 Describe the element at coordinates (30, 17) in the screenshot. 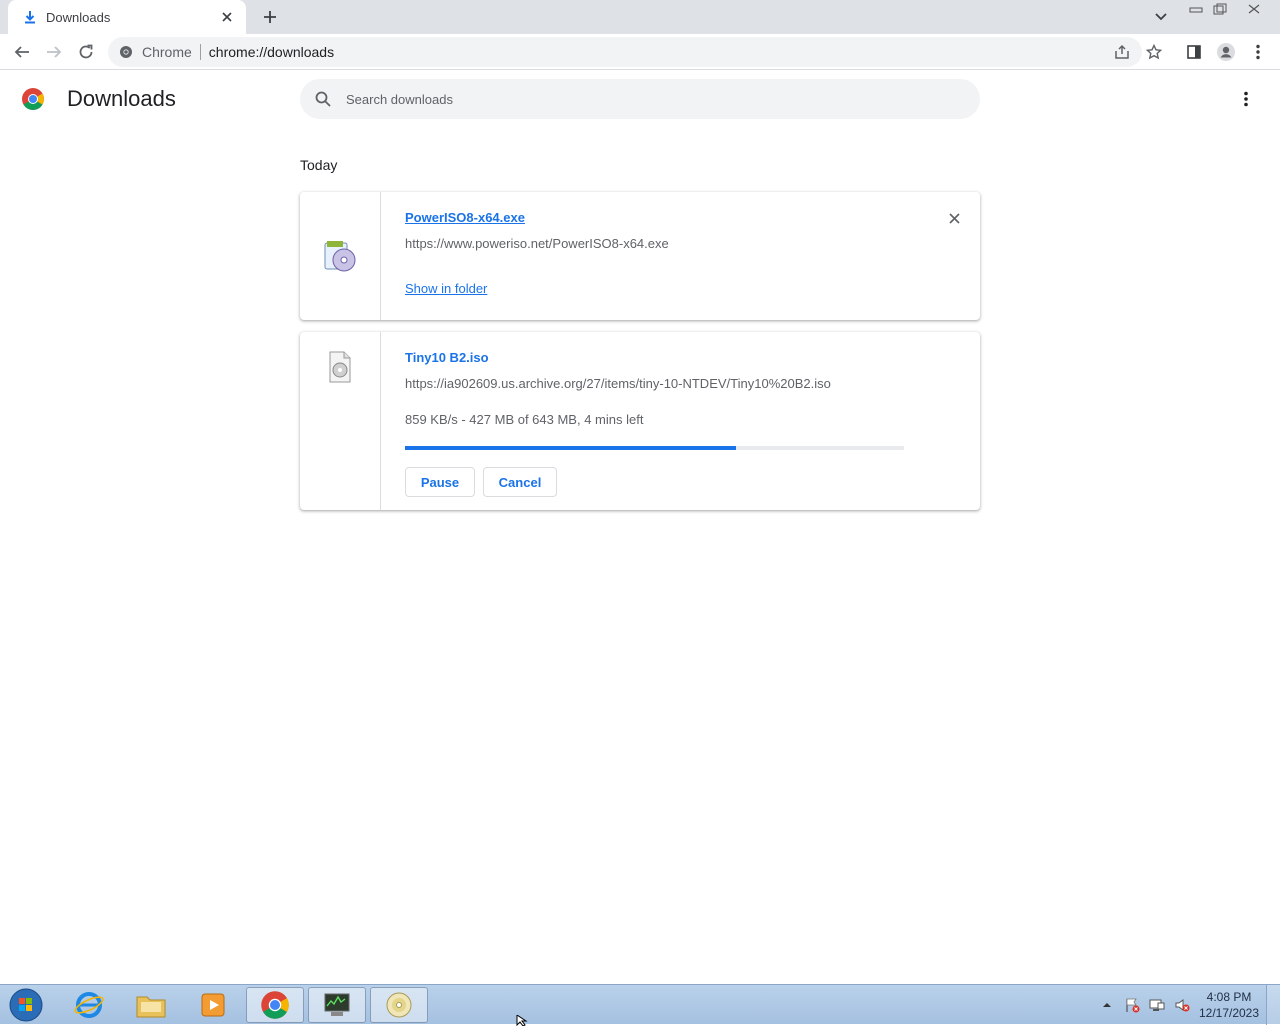

I see `download-icon` at that location.